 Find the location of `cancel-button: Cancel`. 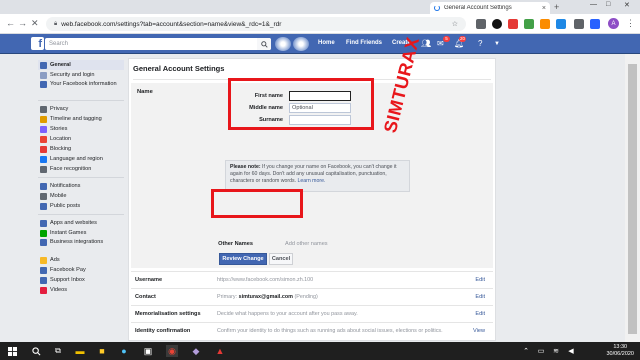

cancel-button: Cancel is located at coordinates (281, 259).